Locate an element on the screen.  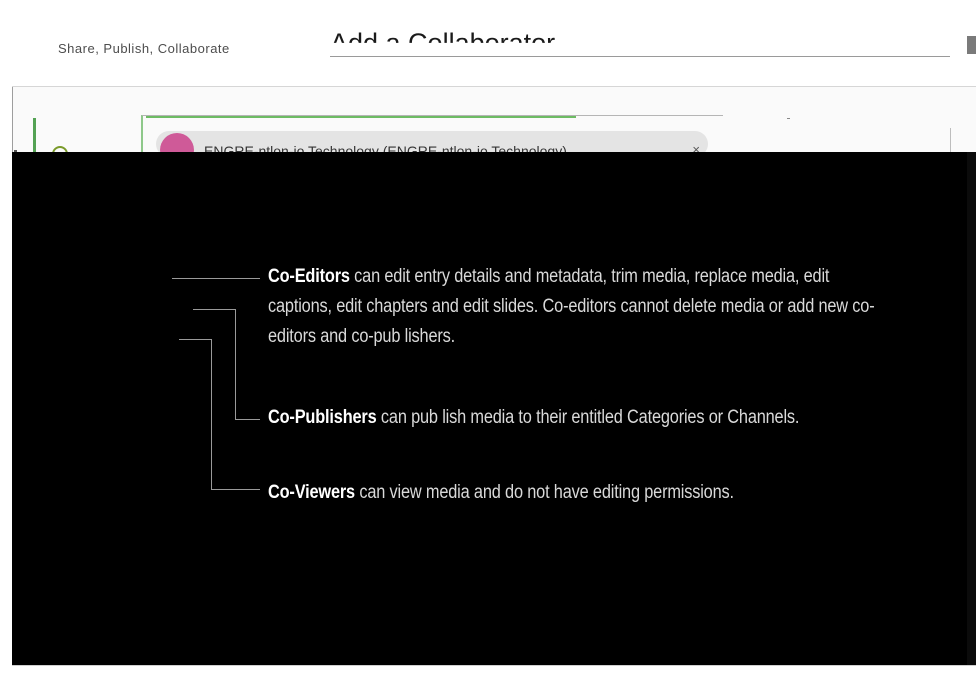
title-underline is located at coordinates (640, 56).